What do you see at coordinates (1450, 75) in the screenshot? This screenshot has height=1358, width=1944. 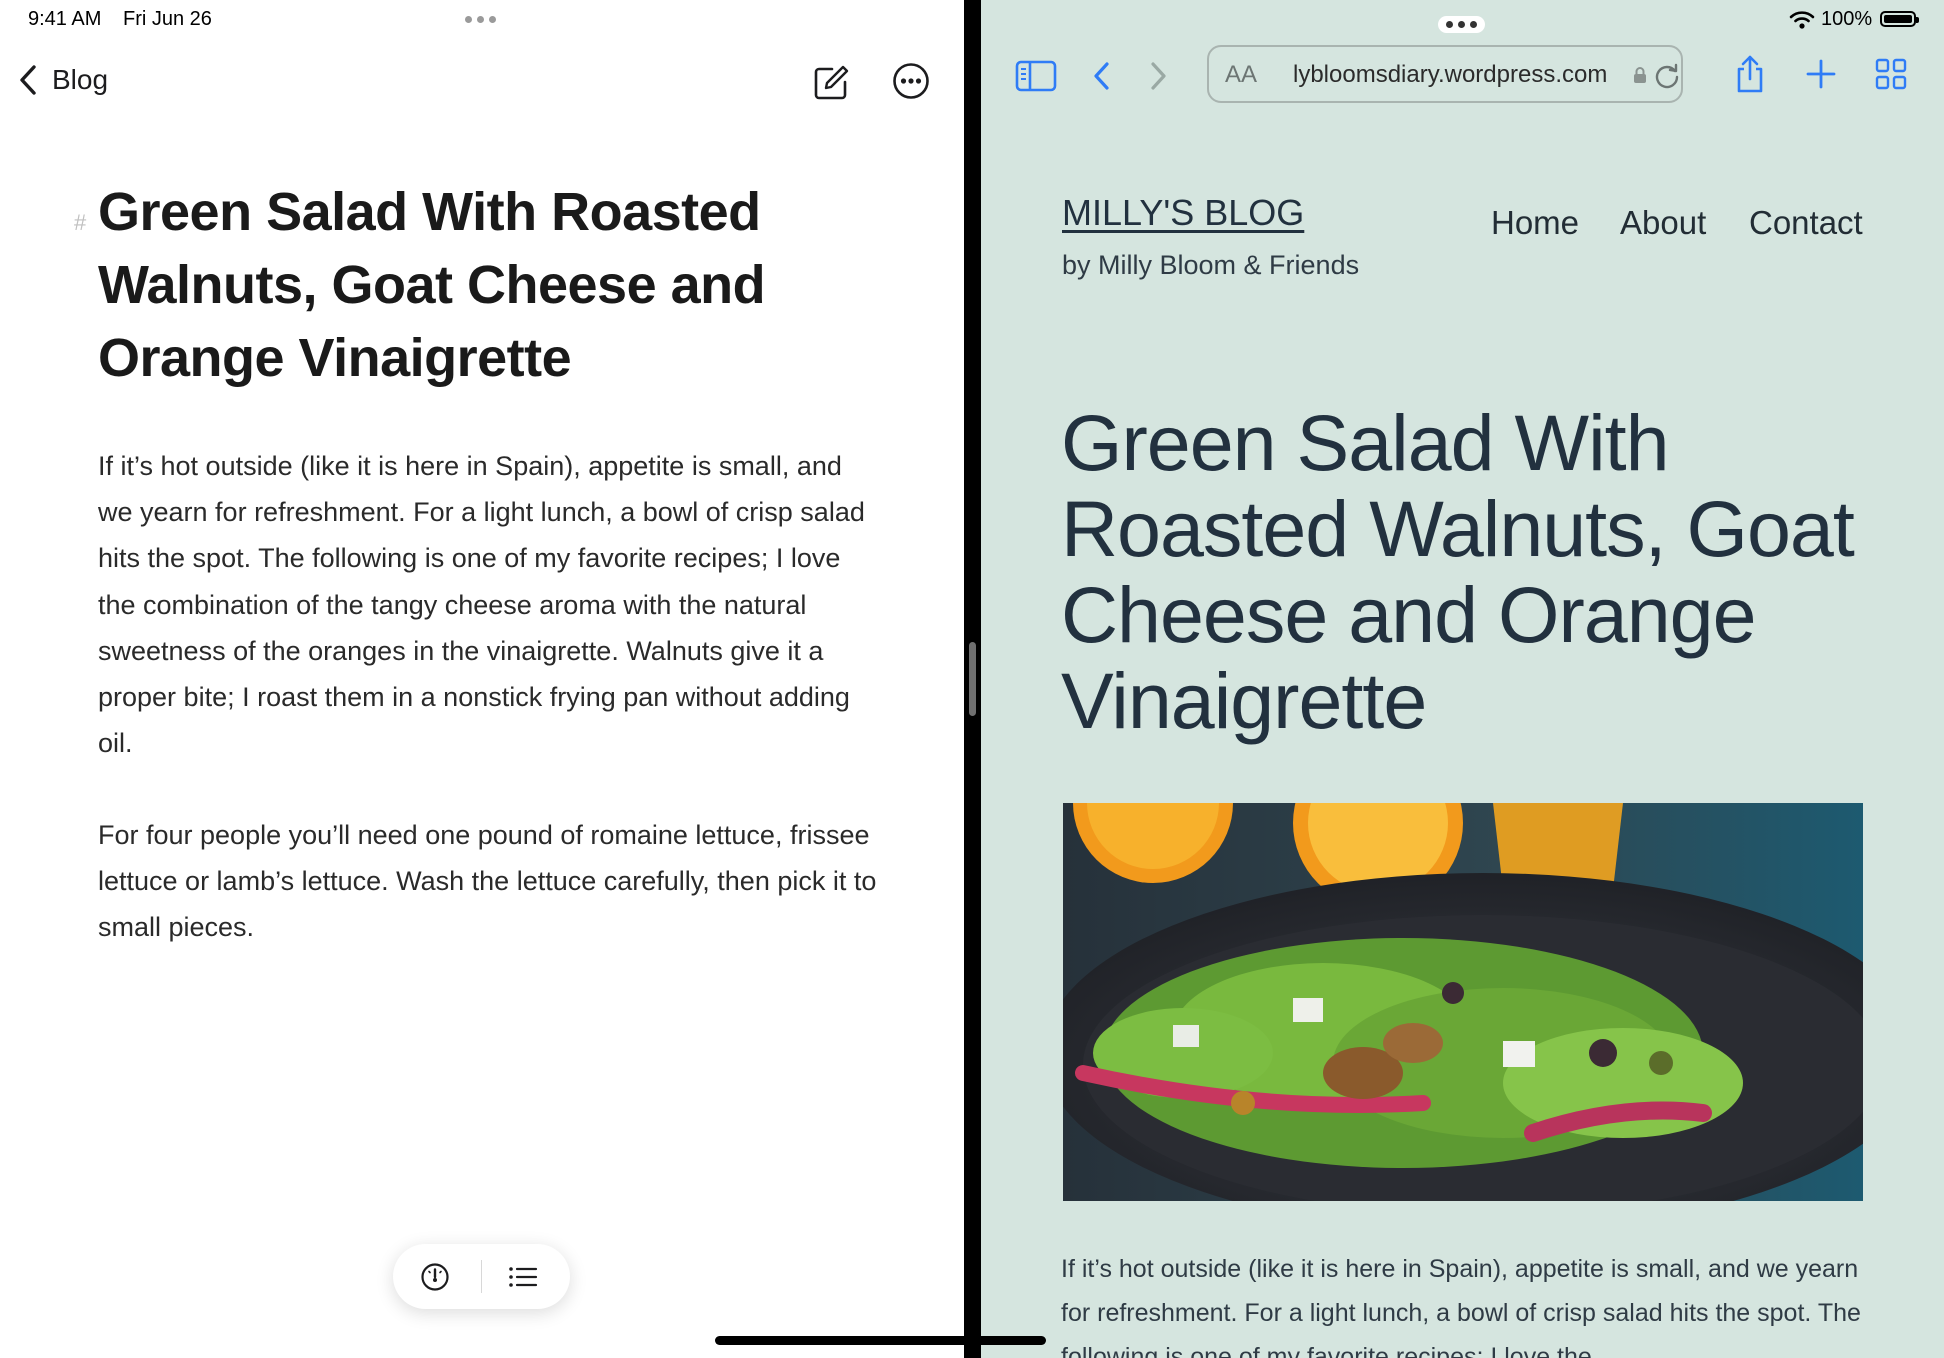 I see `url-text: lybloomsdiary.wordpress.com` at bounding box center [1450, 75].